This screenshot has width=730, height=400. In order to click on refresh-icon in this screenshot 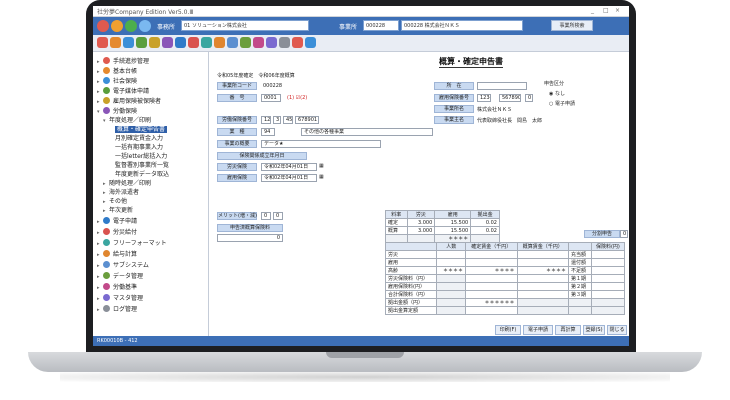, I will do `click(131, 26)`.